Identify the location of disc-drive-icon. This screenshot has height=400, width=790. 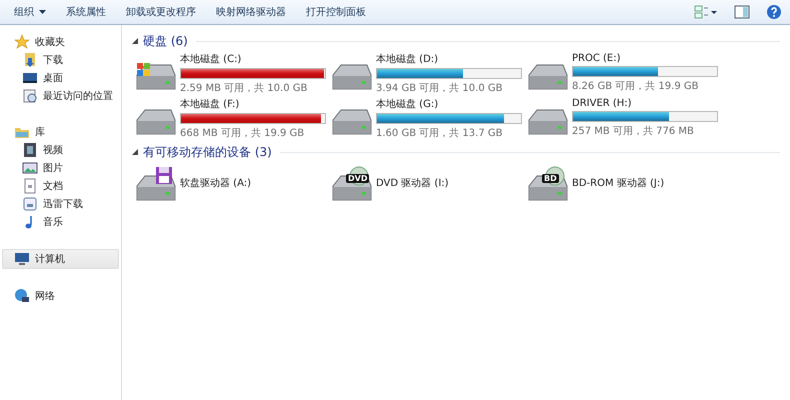
(548, 184).